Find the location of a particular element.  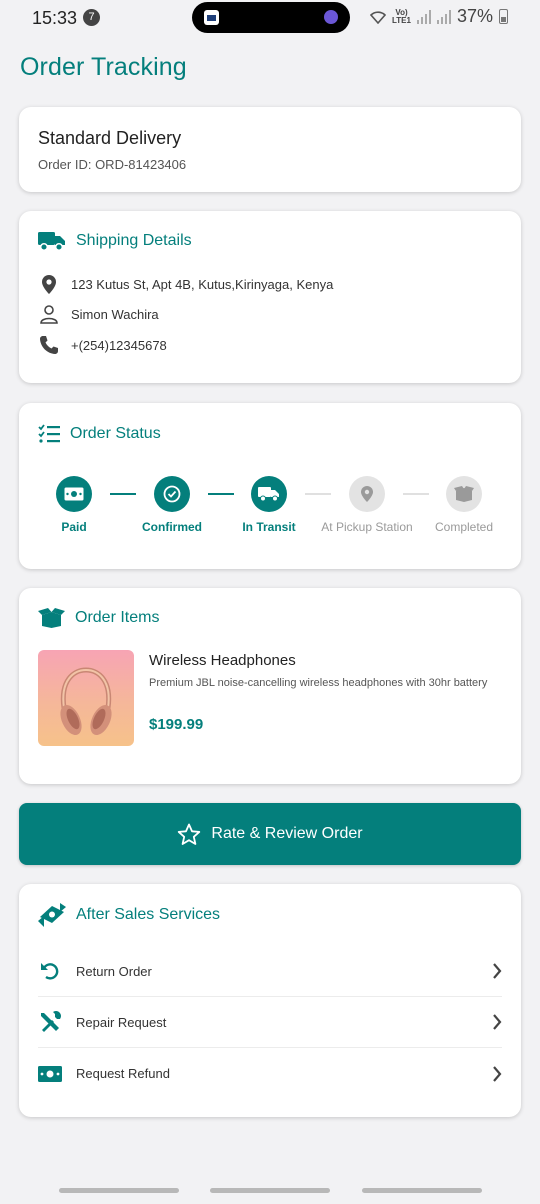

notification-badge: 7 is located at coordinates (91, 17).